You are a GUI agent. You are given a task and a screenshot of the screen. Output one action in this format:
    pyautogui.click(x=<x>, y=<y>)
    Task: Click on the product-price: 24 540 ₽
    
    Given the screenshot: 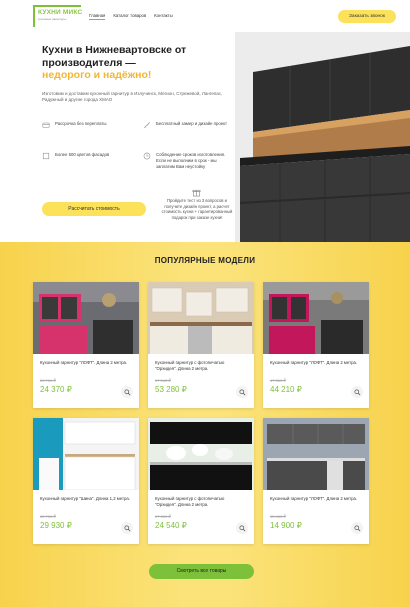 What is the action you would take?
    pyautogui.click(x=171, y=525)
    